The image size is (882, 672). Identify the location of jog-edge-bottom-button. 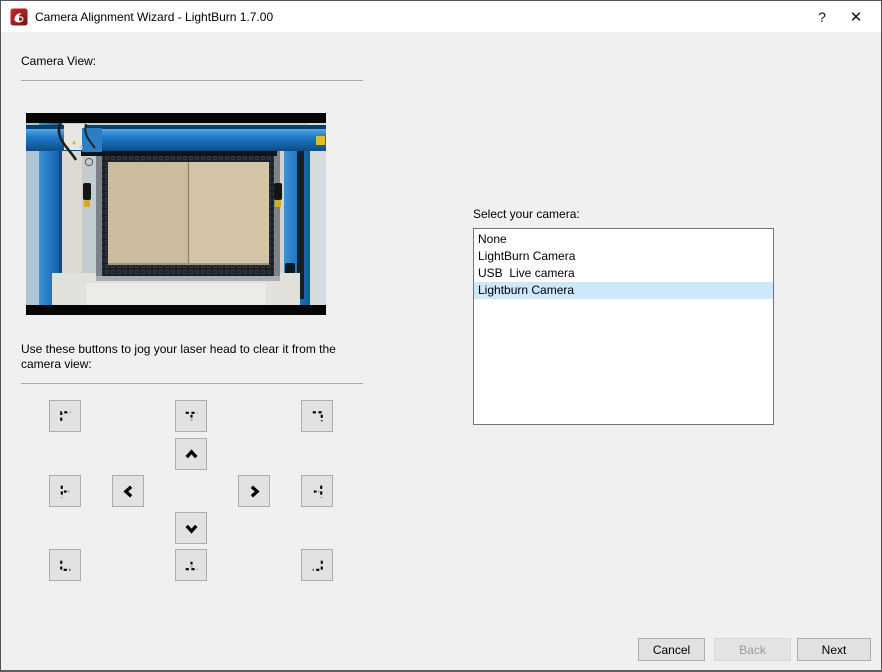
(191, 565).